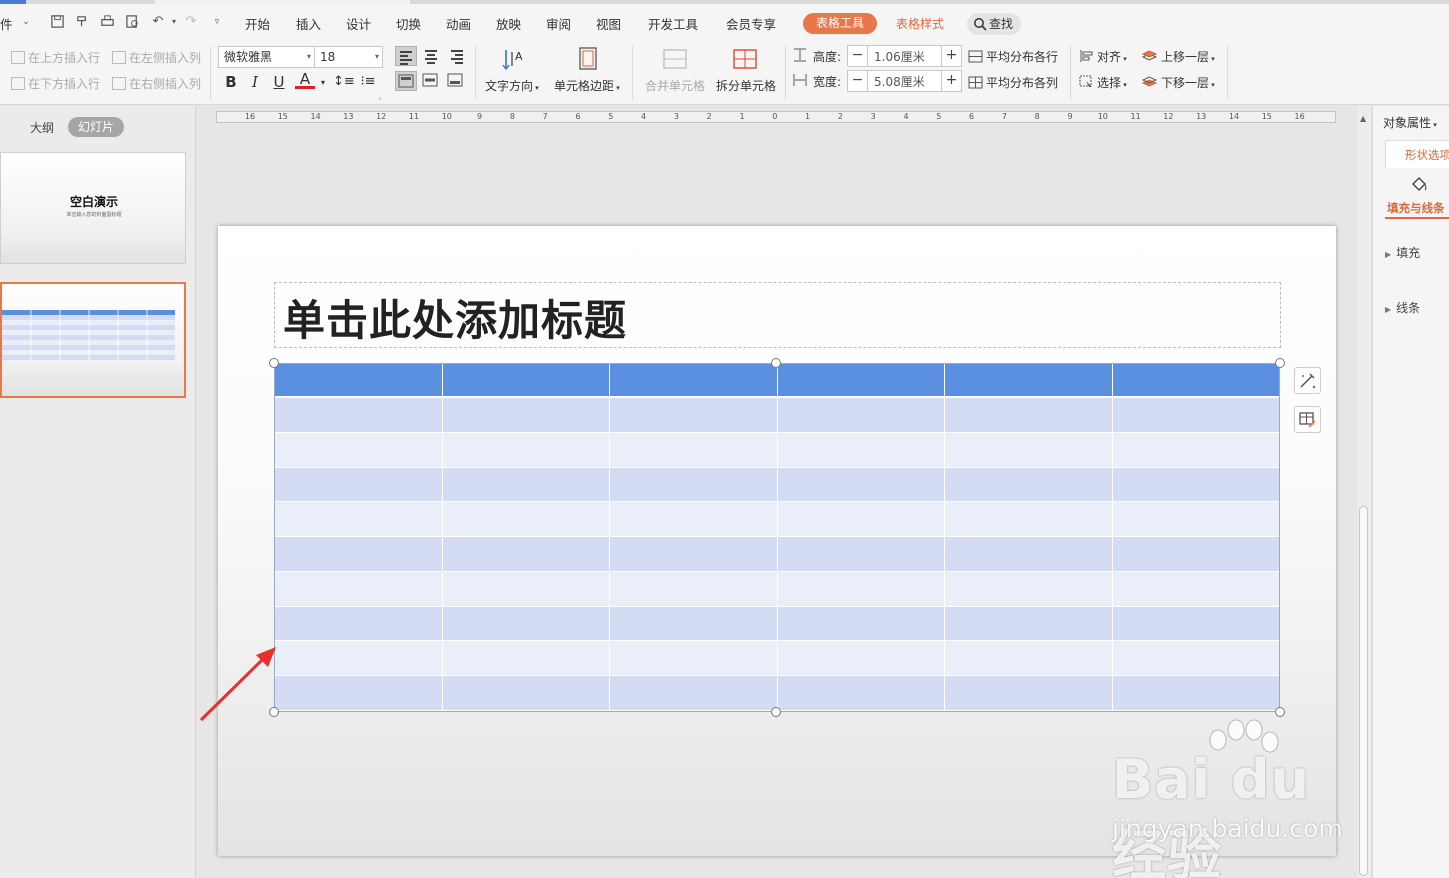  What do you see at coordinates (858, 81) in the screenshot?
I see `width-decrease-button: −` at bounding box center [858, 81].